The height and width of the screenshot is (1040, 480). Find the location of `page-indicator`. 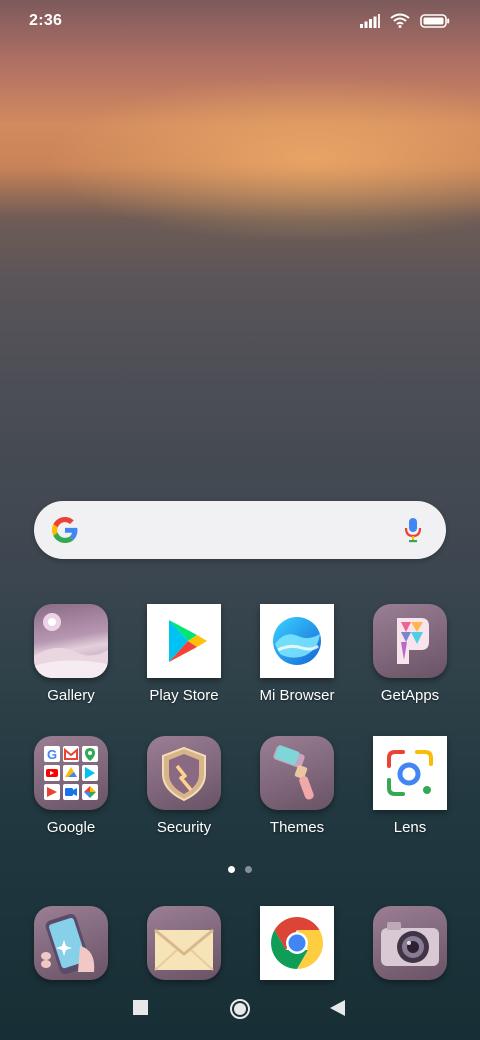

page-indicator is located at coordinates (240, 869).